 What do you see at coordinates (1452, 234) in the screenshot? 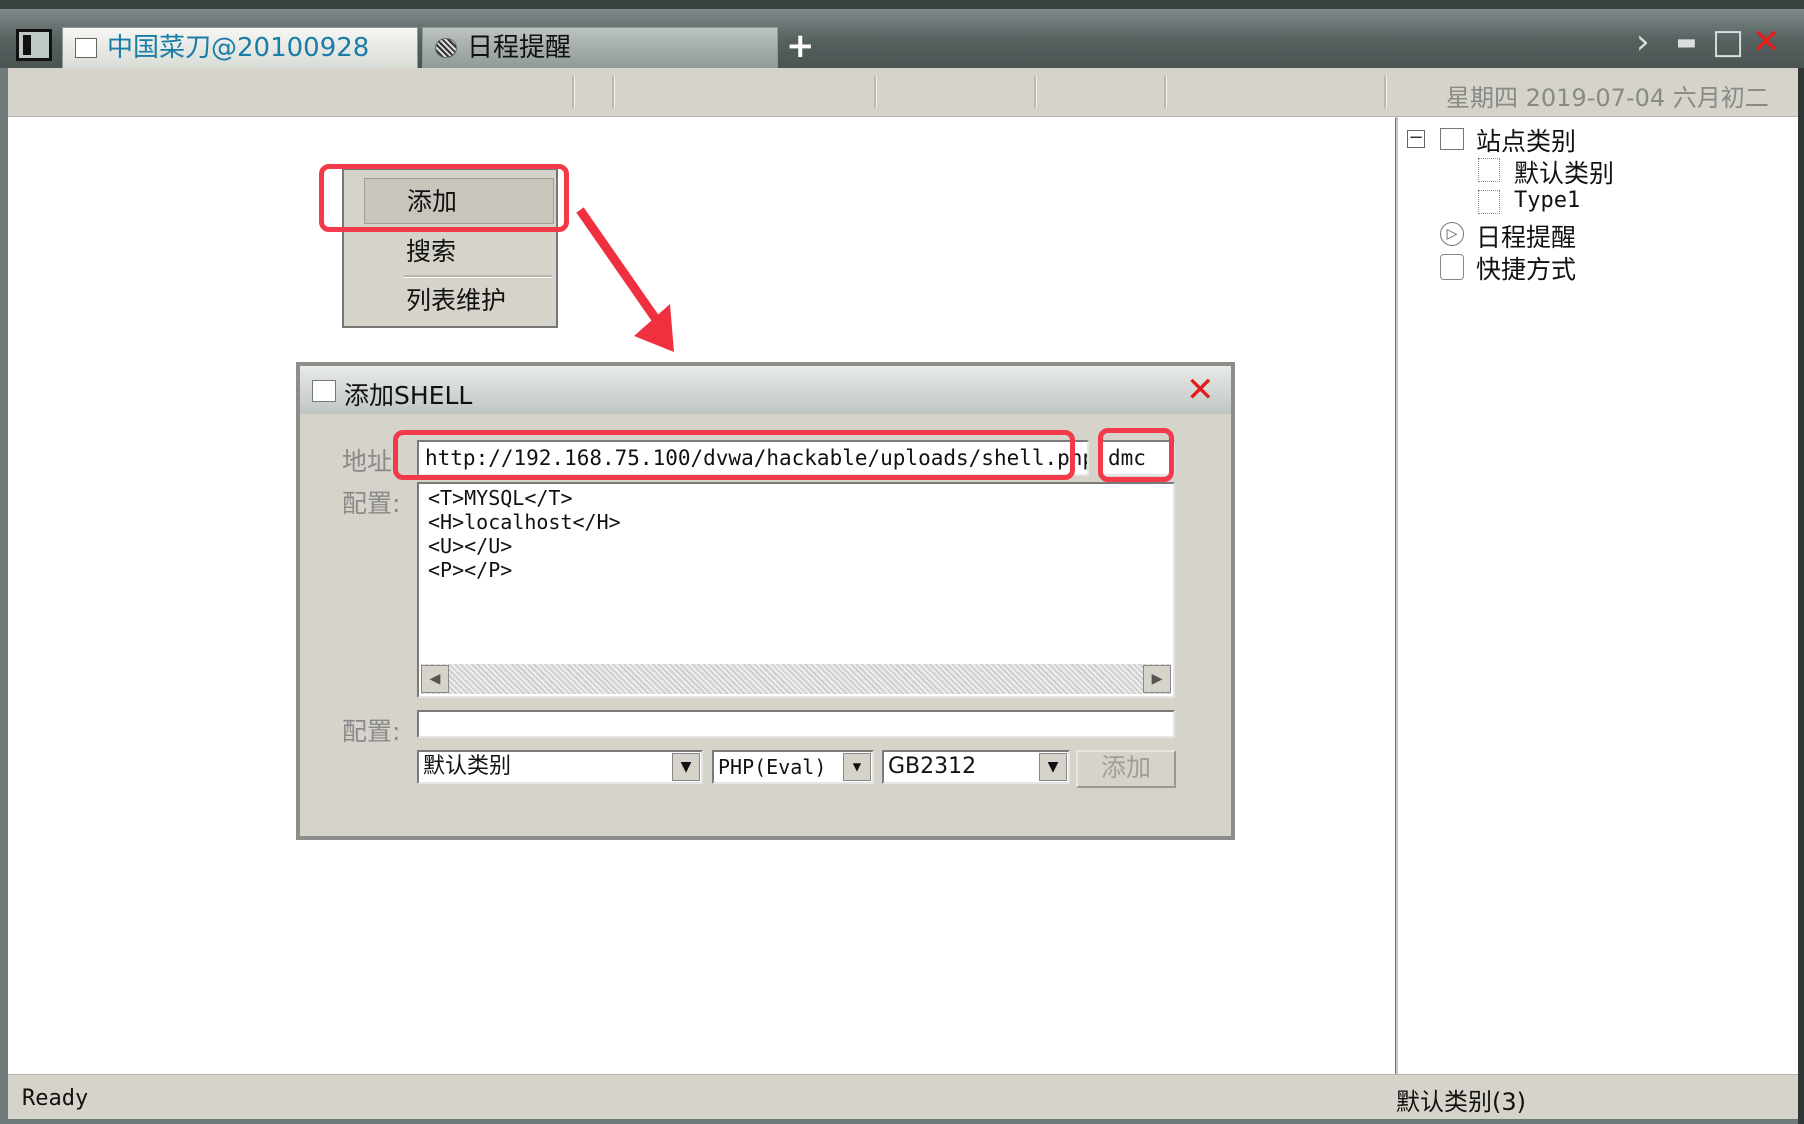
I see `schedule-icon: ▷` at bounding box center [1452, 234].